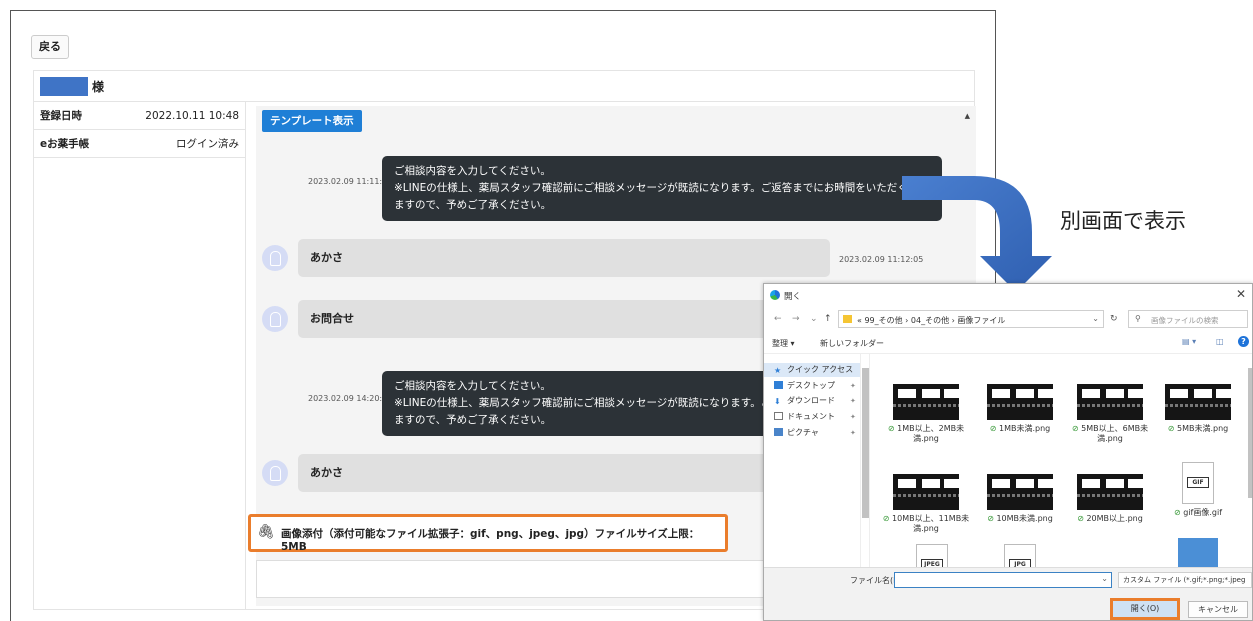  Describe the element at coordinates (796, 319) in the screenshot. I see `forward-arrow-icon: →` at that location.